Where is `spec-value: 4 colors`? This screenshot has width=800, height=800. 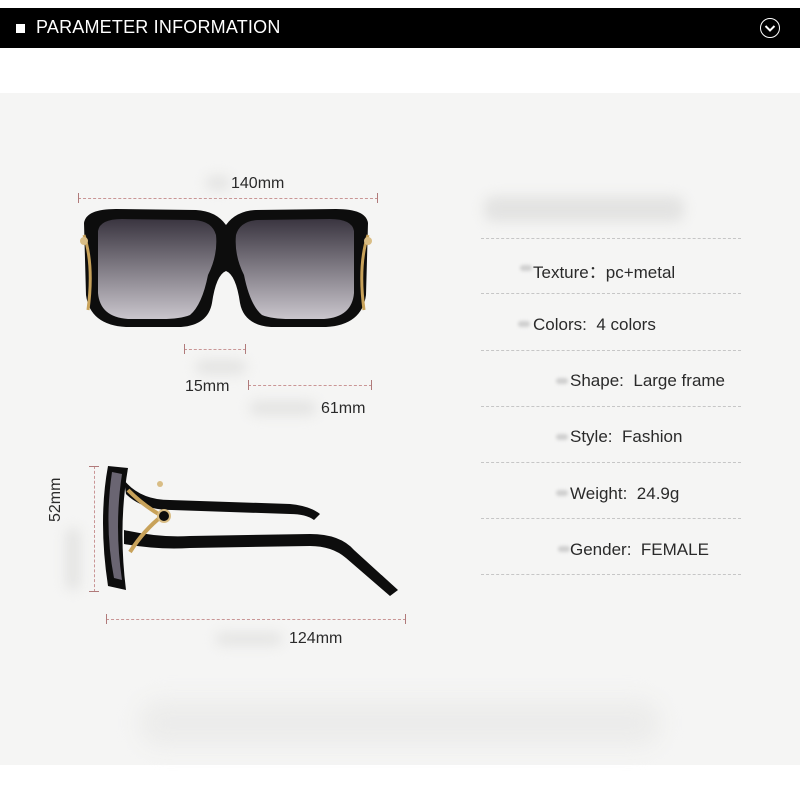 spec-value: 4 colors is located at coordinates (626, 324).